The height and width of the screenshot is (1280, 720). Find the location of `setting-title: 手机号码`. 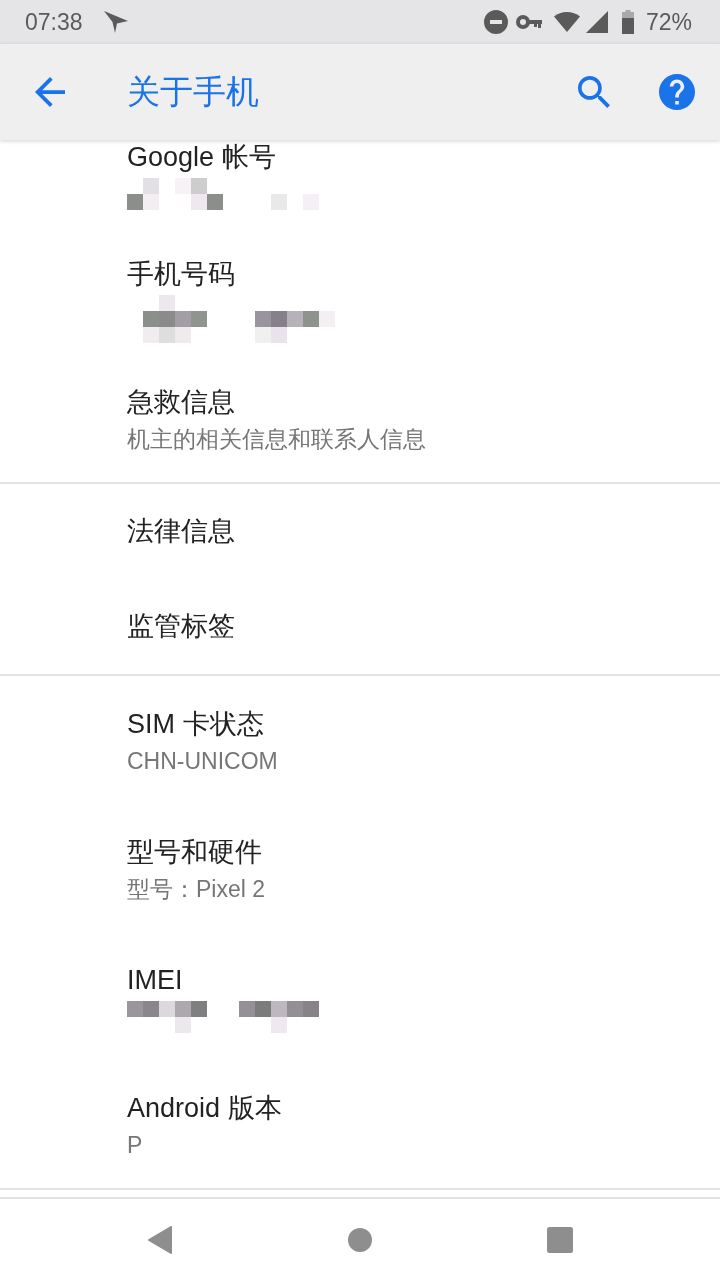

setting-title: 手机号码 is located at coordinates (181, 274).